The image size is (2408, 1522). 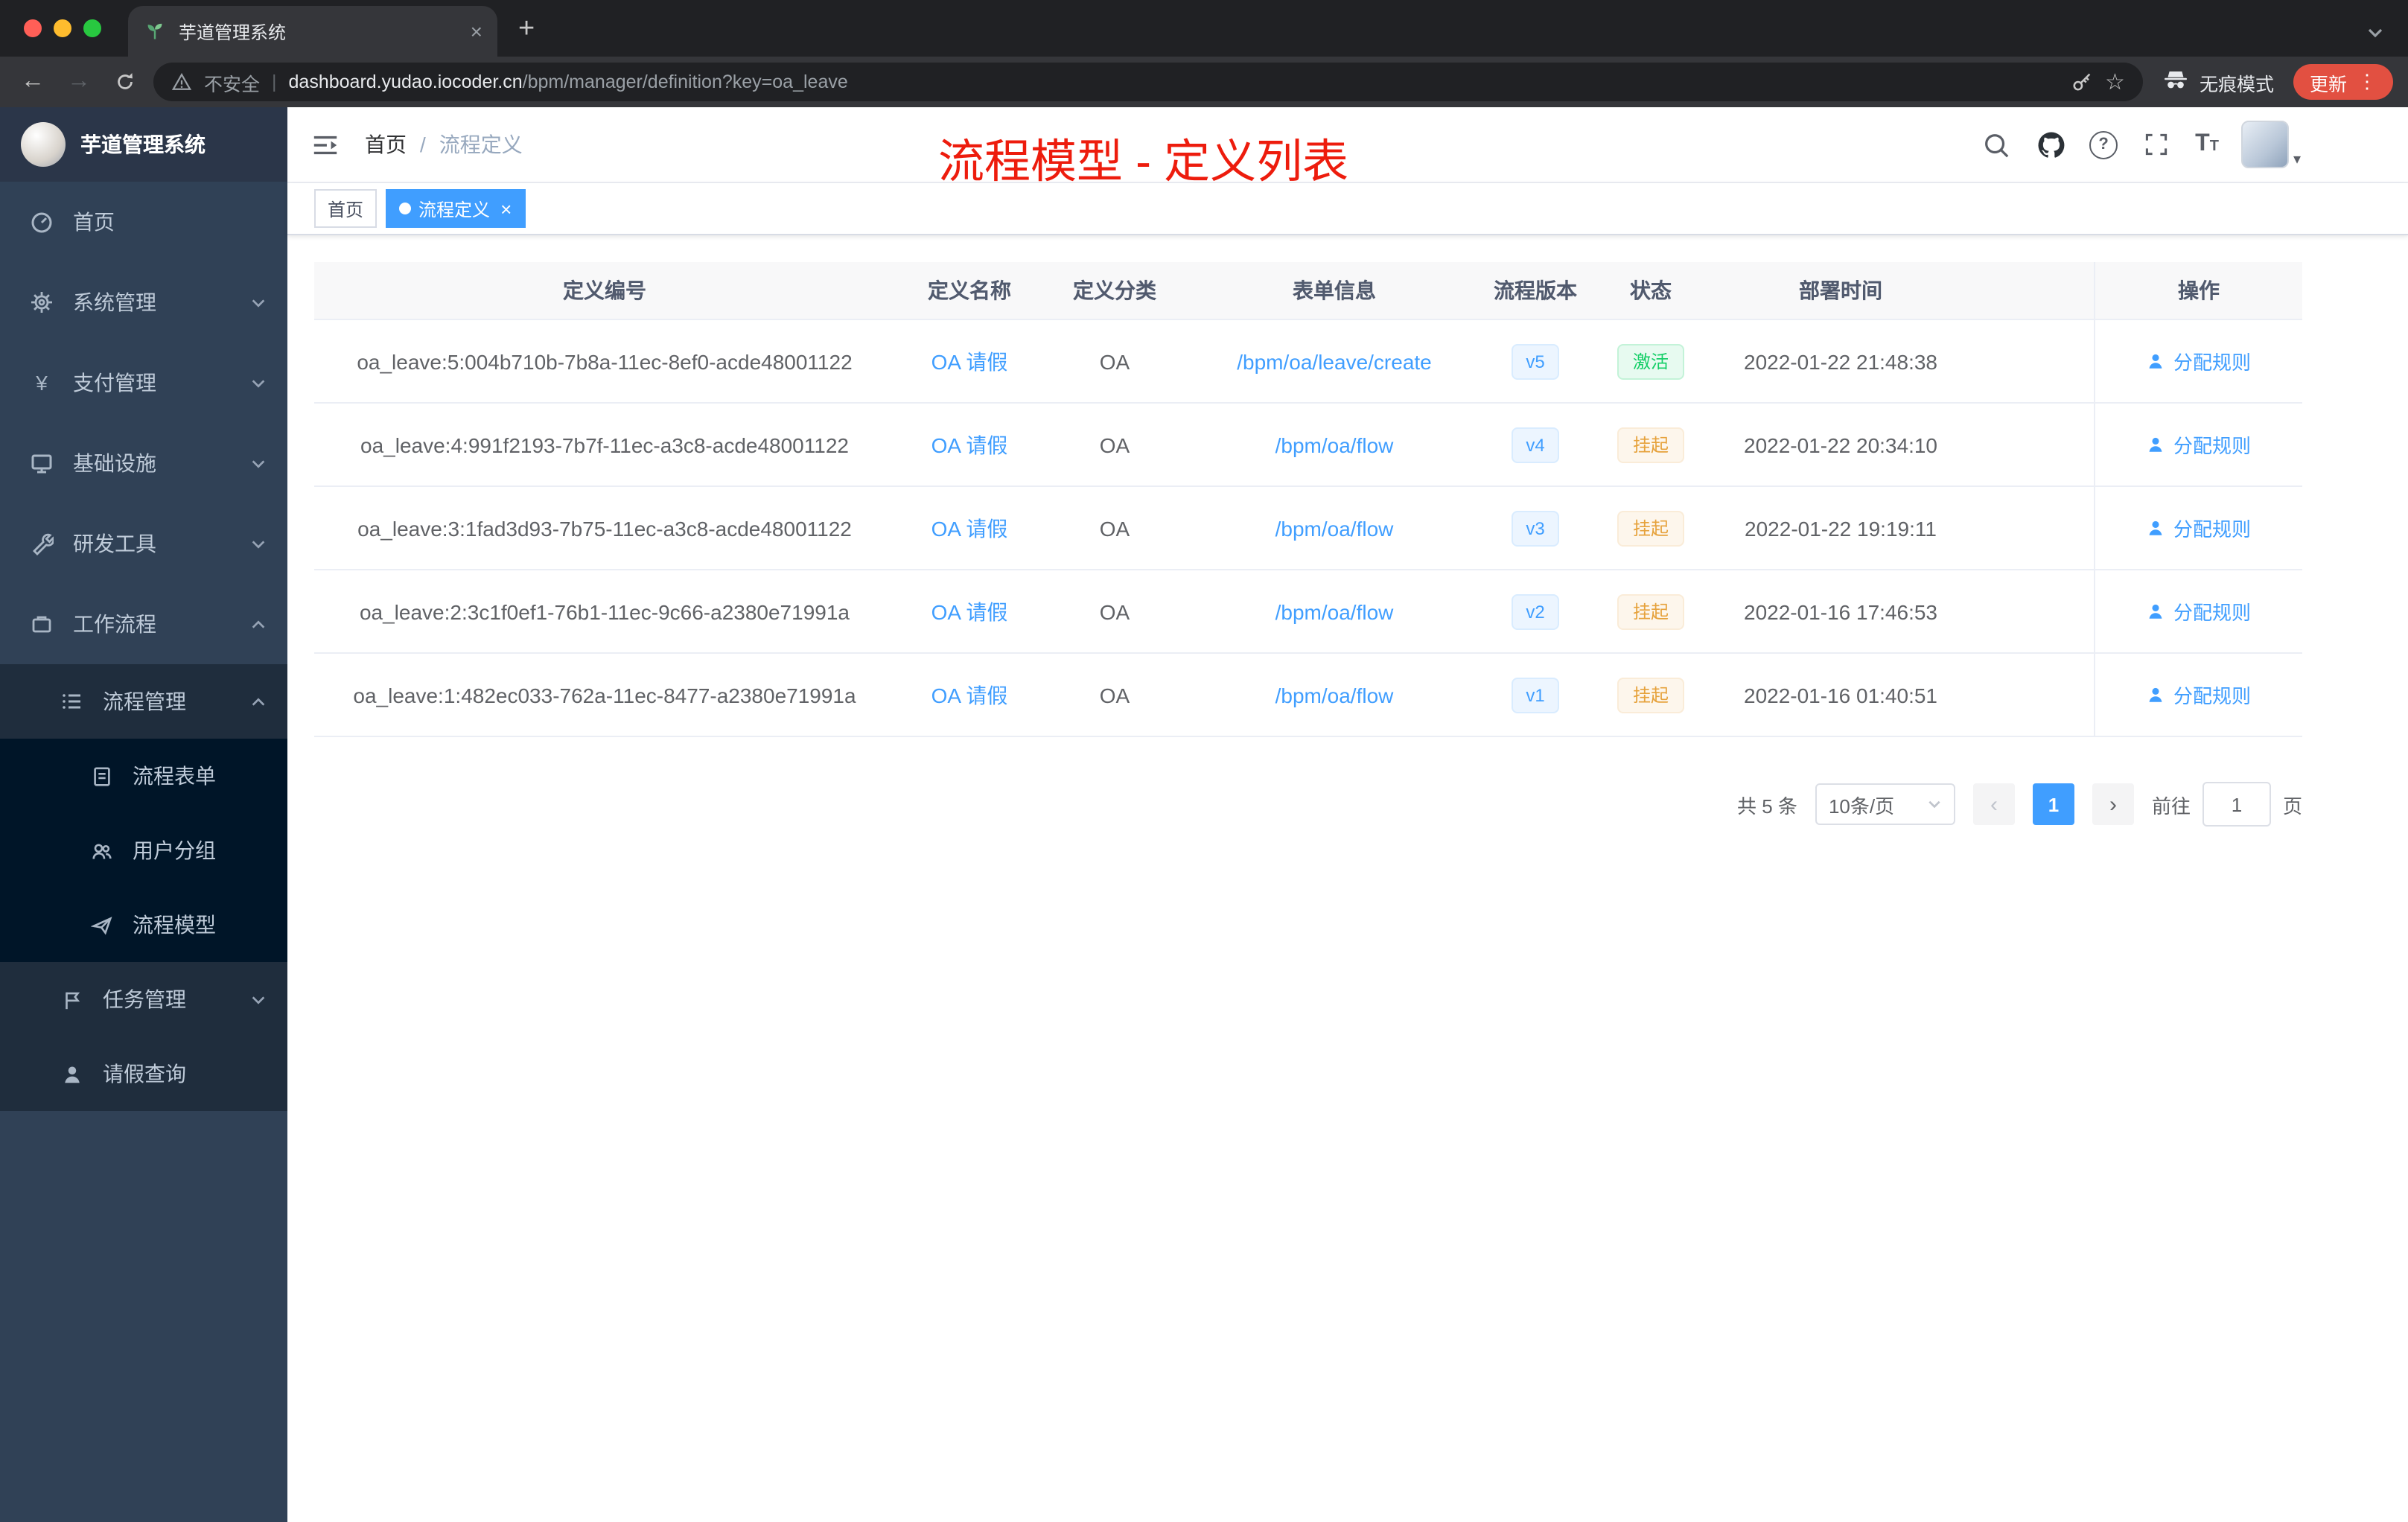 I want to click on goto-suffix: 页, so click(x=2292, y=806).